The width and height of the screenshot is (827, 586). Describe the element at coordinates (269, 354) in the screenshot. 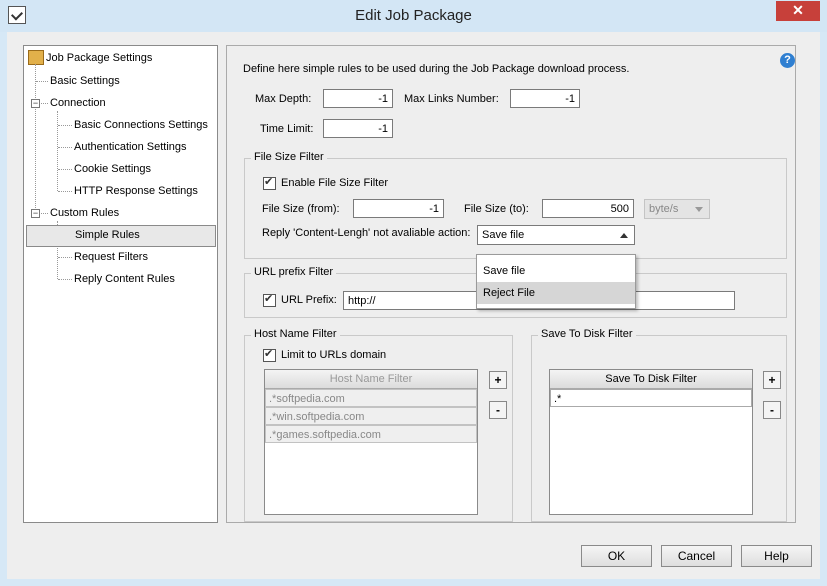

I see `limit-to-urls-domain-checkbox` at that location.